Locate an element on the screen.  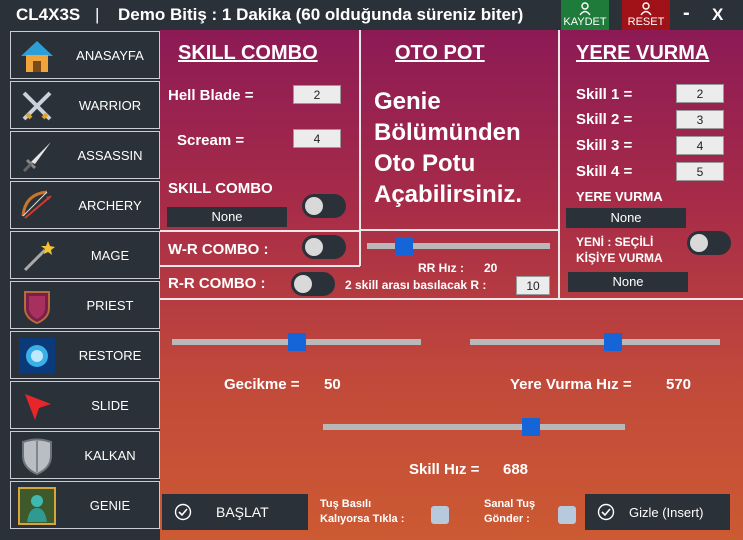
start-button: BAŞLAT is located at coordinates (235, 512).